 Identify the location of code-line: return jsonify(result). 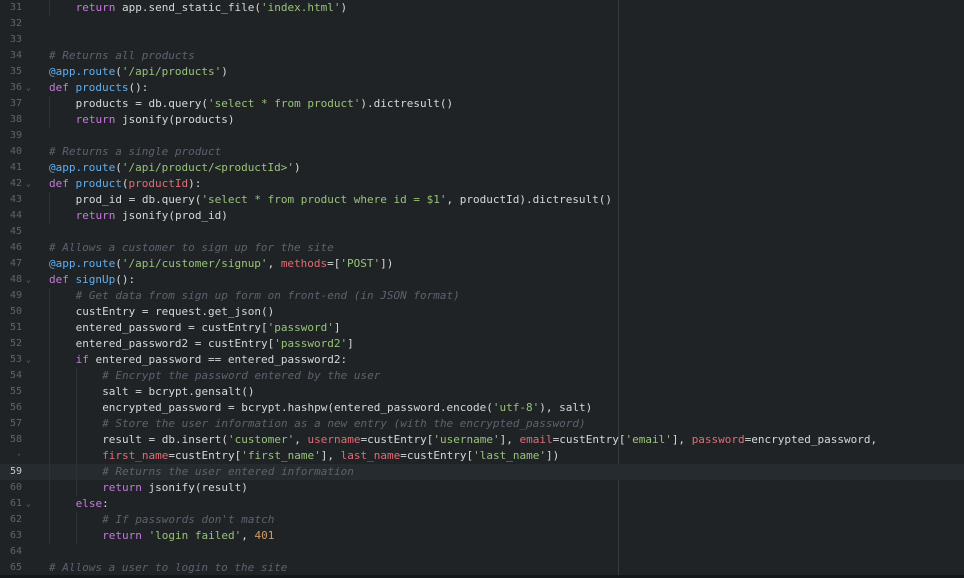
(502, 488).